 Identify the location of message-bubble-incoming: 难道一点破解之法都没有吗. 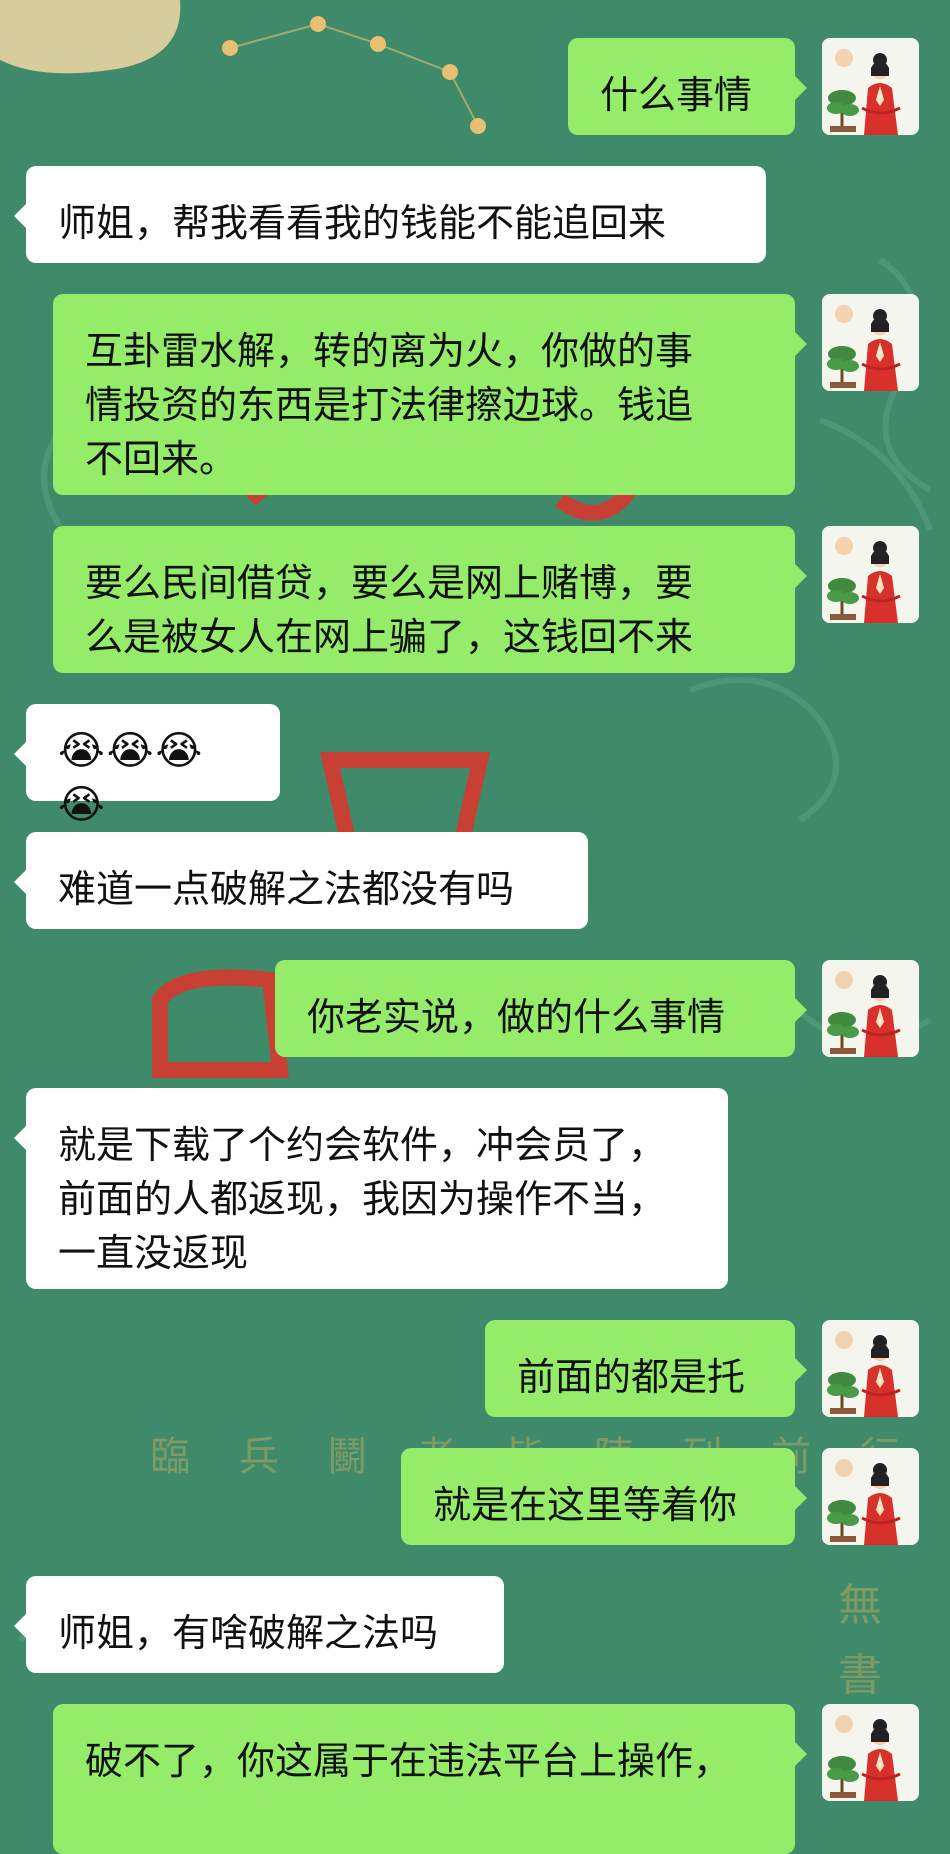
(301, 880).